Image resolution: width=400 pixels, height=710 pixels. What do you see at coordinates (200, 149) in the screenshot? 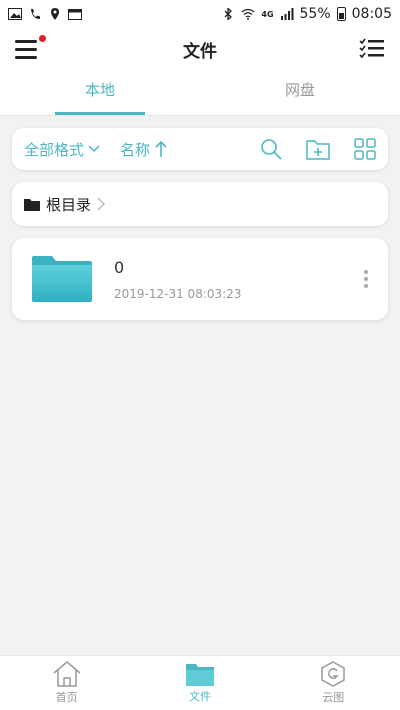
I see `file-toolbar: 全部格式 名称` at bounding box center [200, 149].